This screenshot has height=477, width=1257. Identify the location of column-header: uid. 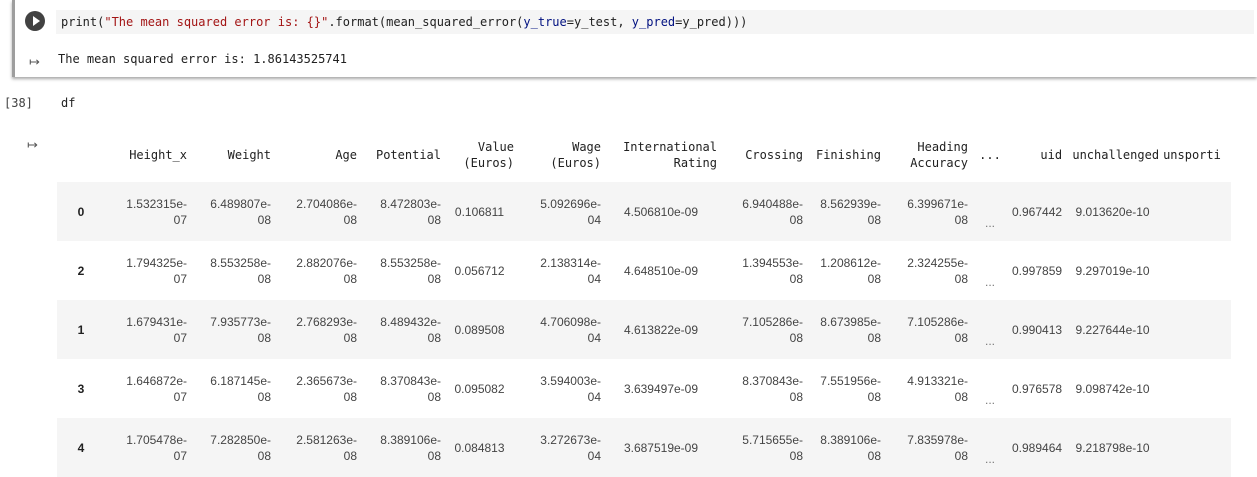
(1051, 155).